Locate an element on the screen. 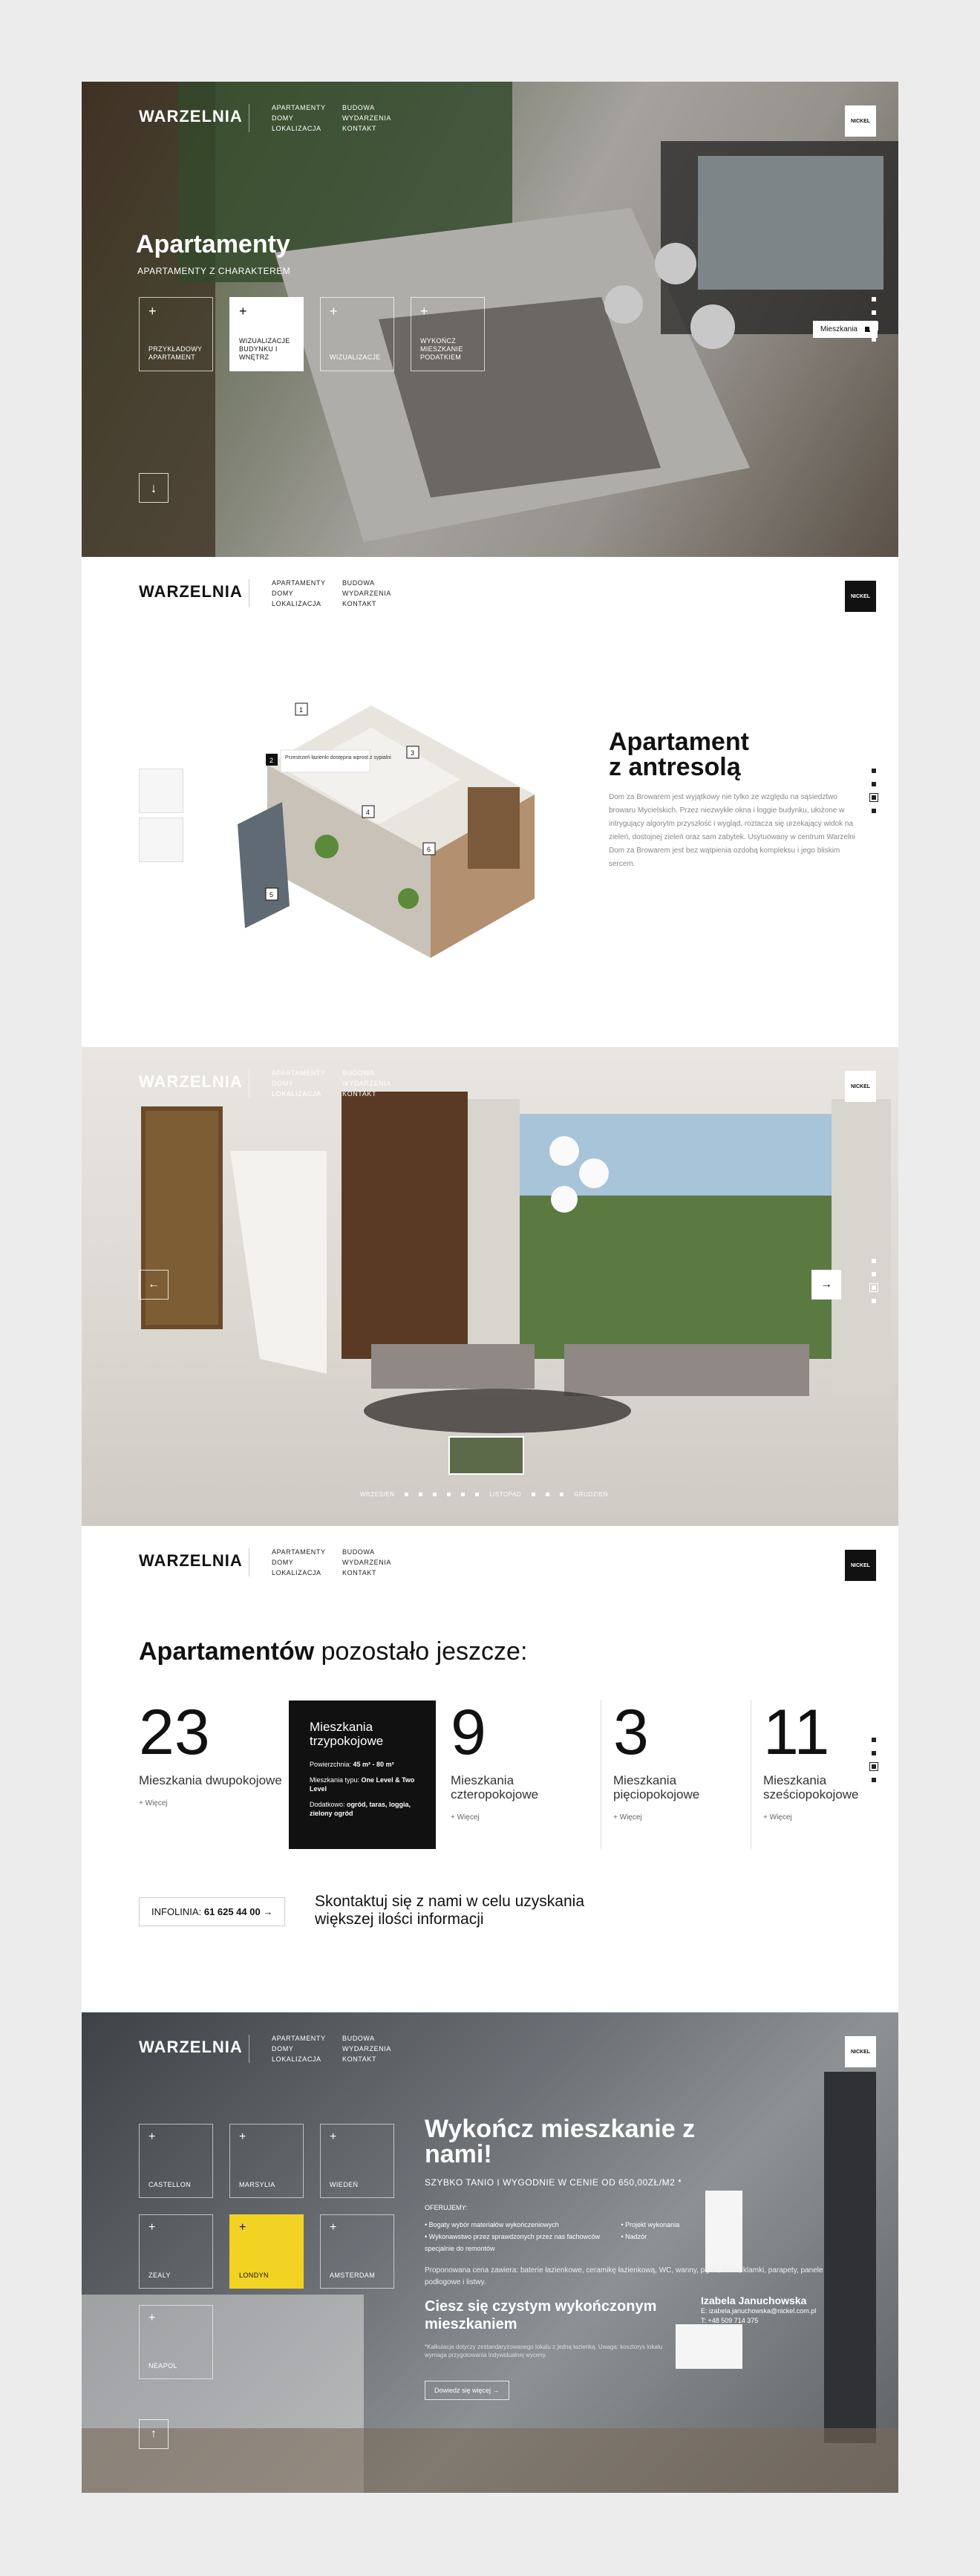 The width and height of the screenshot is (980, 2576). tile-finish-apartment: + WYKOŃCZ MIESZKANIE PODATKIEM is located at coordinates (448, 334).